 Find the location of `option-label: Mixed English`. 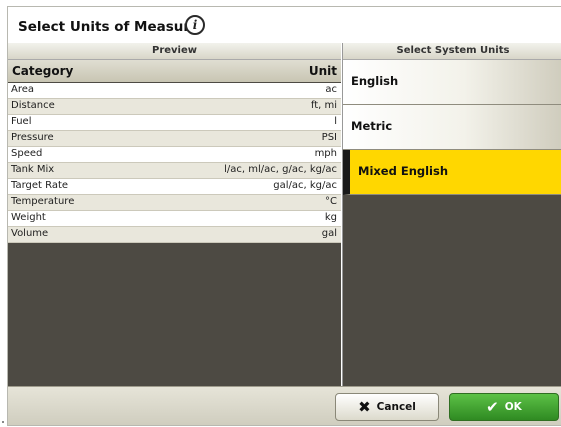

option-label: Mixed English is located at coordinates (403, 171).